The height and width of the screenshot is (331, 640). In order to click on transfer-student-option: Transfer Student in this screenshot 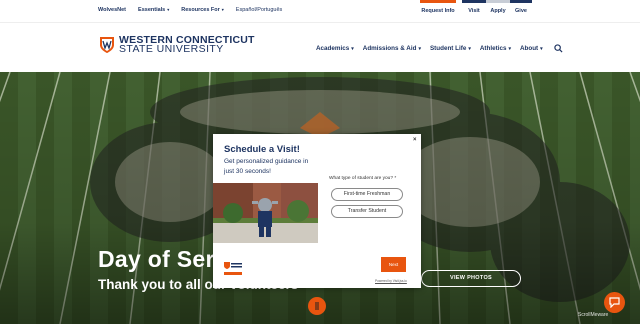, I will do `click(367, 211)`.